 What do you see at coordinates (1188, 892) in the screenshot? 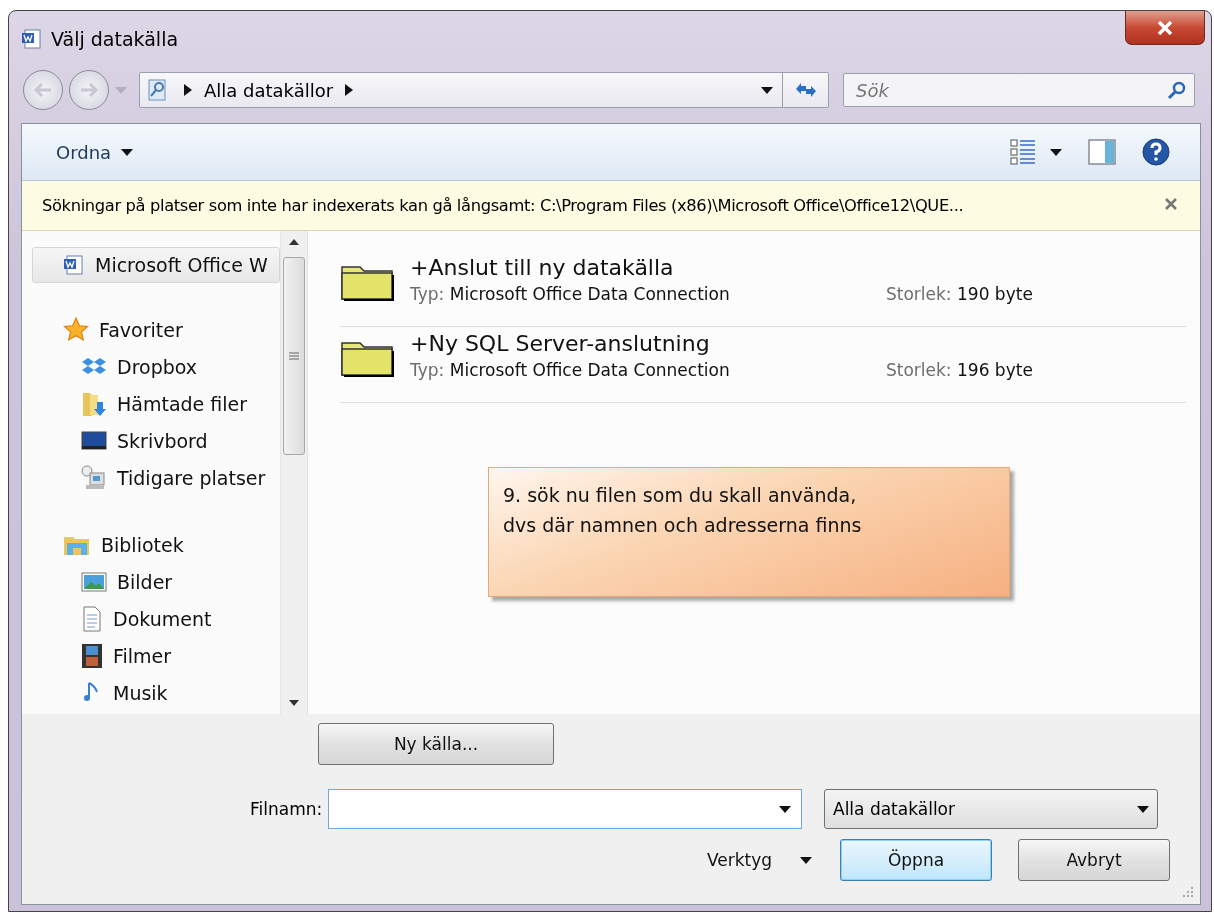
I see `resize-grip-icon` at bounding box center [1188, 892].